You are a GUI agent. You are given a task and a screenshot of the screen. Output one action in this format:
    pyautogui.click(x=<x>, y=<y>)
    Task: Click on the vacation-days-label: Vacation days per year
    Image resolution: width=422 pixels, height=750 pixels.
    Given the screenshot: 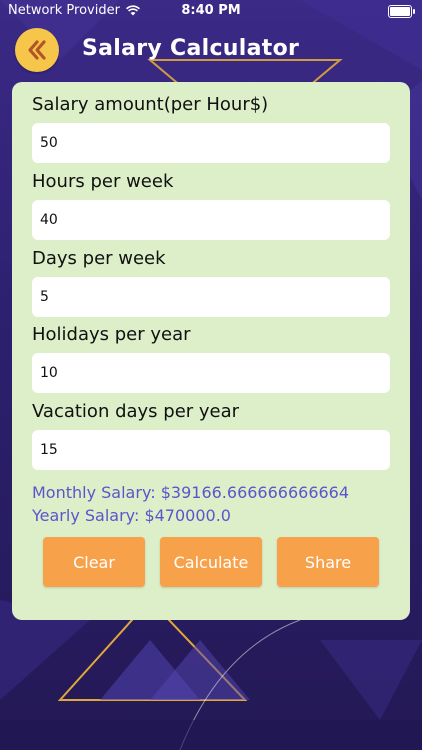 What is the action you would take?
    pyautogui.click(x=136, y=411)
    